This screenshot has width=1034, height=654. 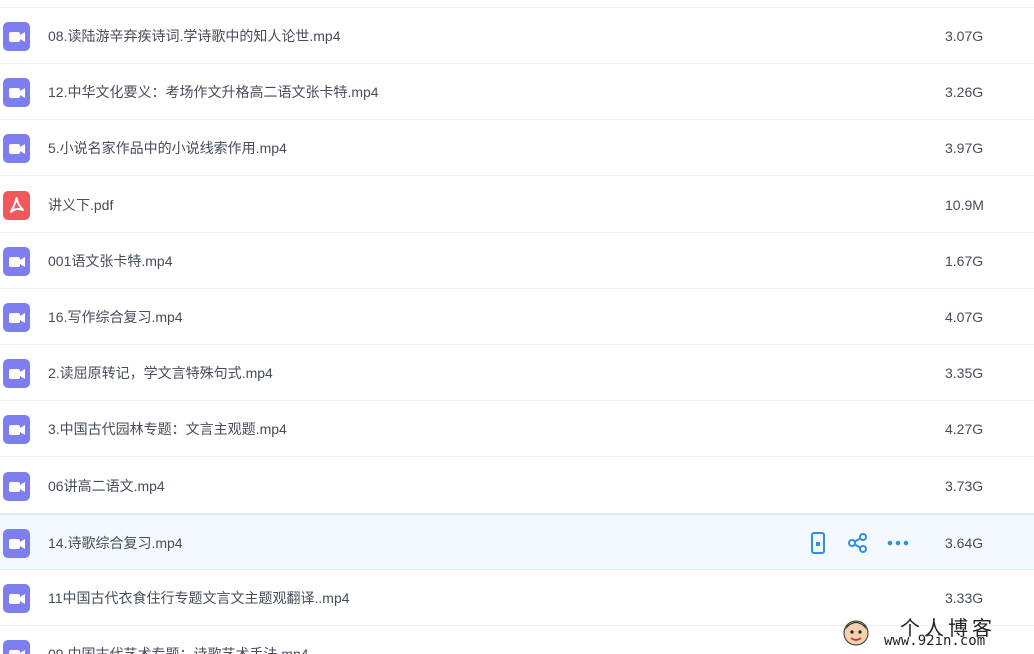 I want to click on file-row: 06讲高二语文.mp4 3.73G, so click(x=517, y=486).